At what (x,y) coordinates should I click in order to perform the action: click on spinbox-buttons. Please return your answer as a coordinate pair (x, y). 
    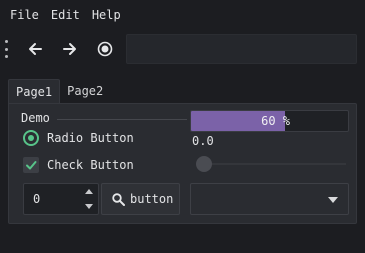
    Looking at the image, I should click on (89, 199).